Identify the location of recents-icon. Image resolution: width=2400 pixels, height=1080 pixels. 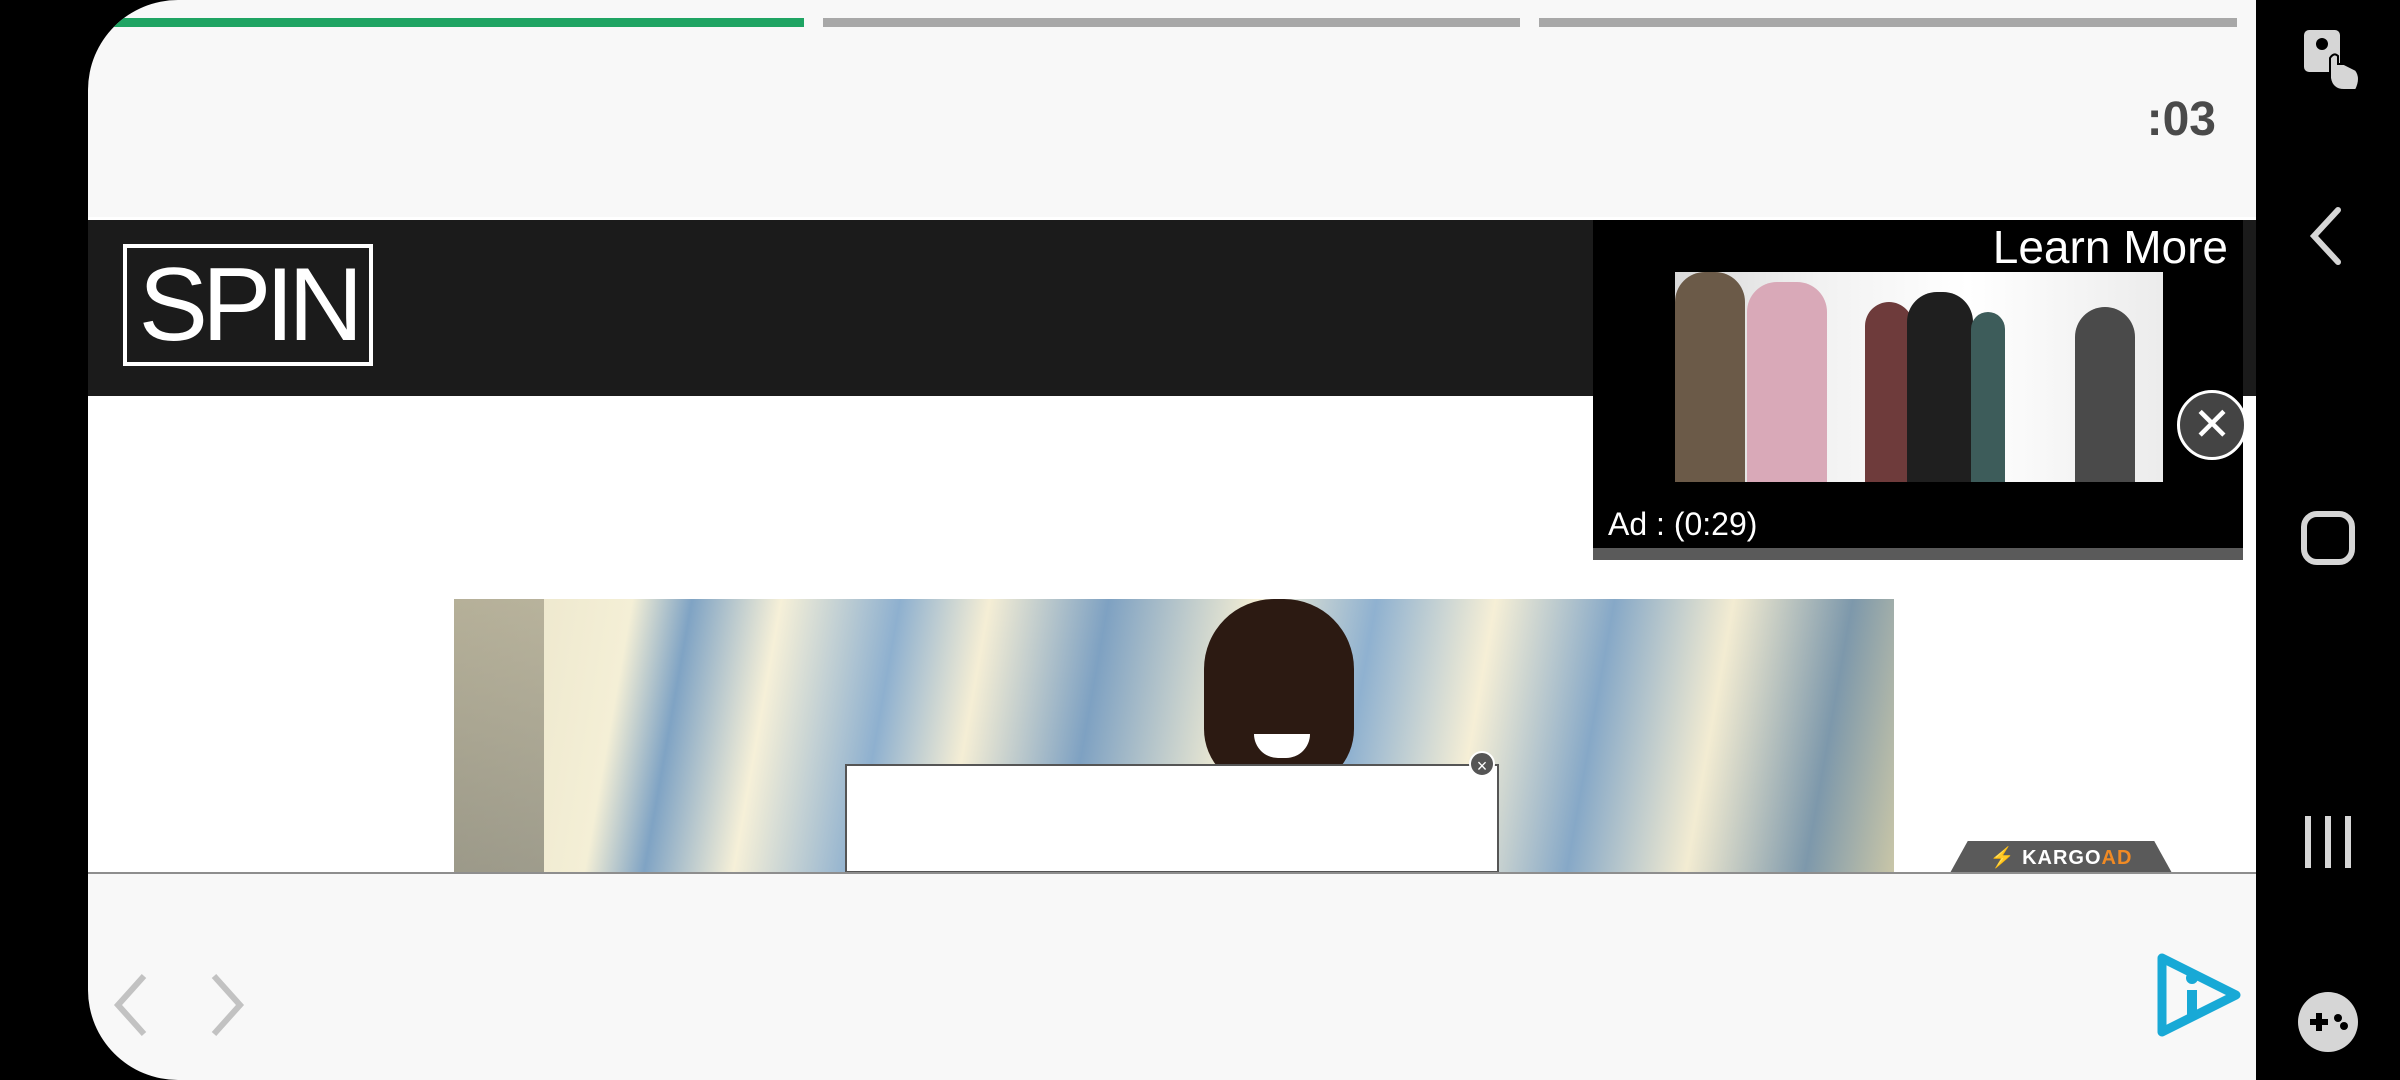
(2328, 842).